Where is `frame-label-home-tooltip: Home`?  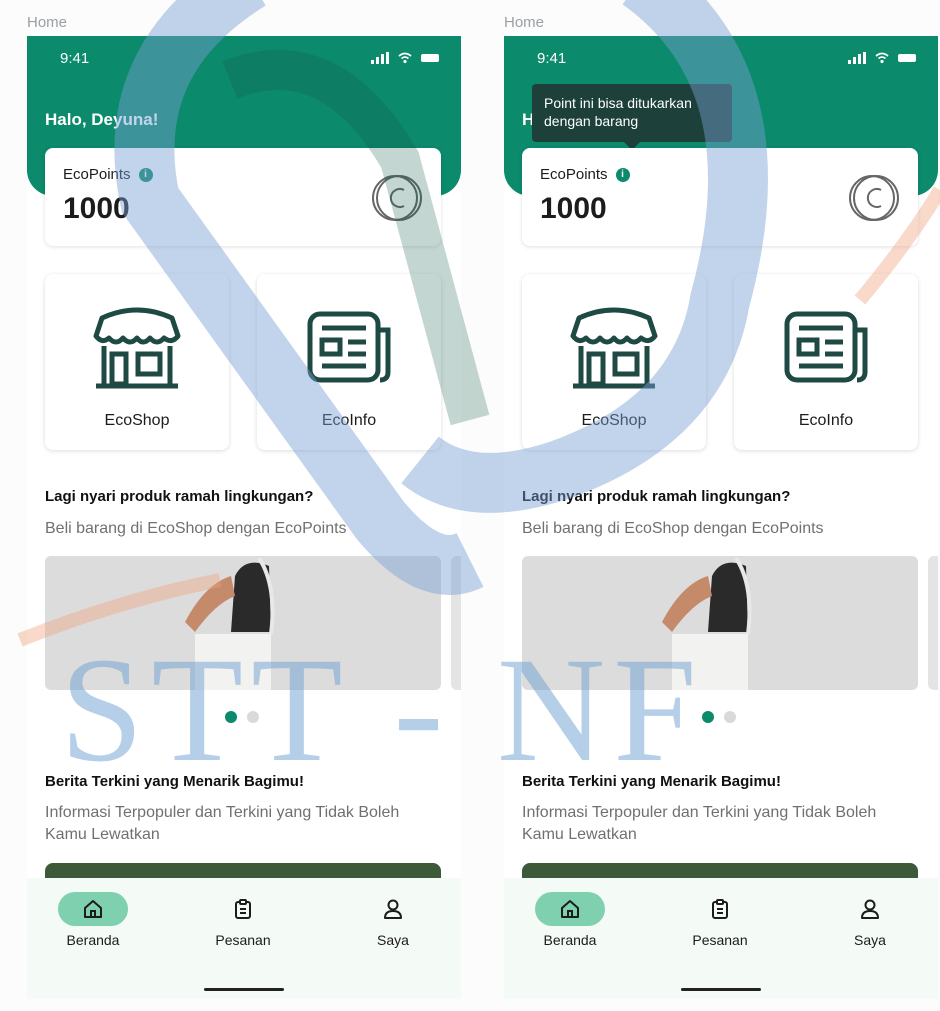 frame-label-home-tooltip: Home is located at coordinates (524, 22).